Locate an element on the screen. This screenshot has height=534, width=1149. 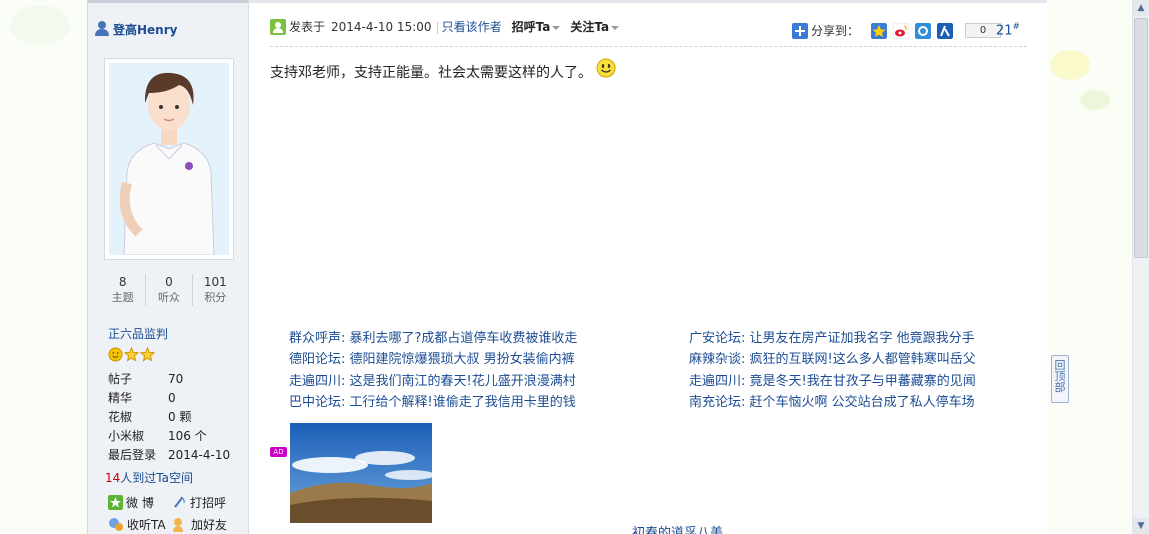
stat-value: 101 is located at coordinates (215, 282).